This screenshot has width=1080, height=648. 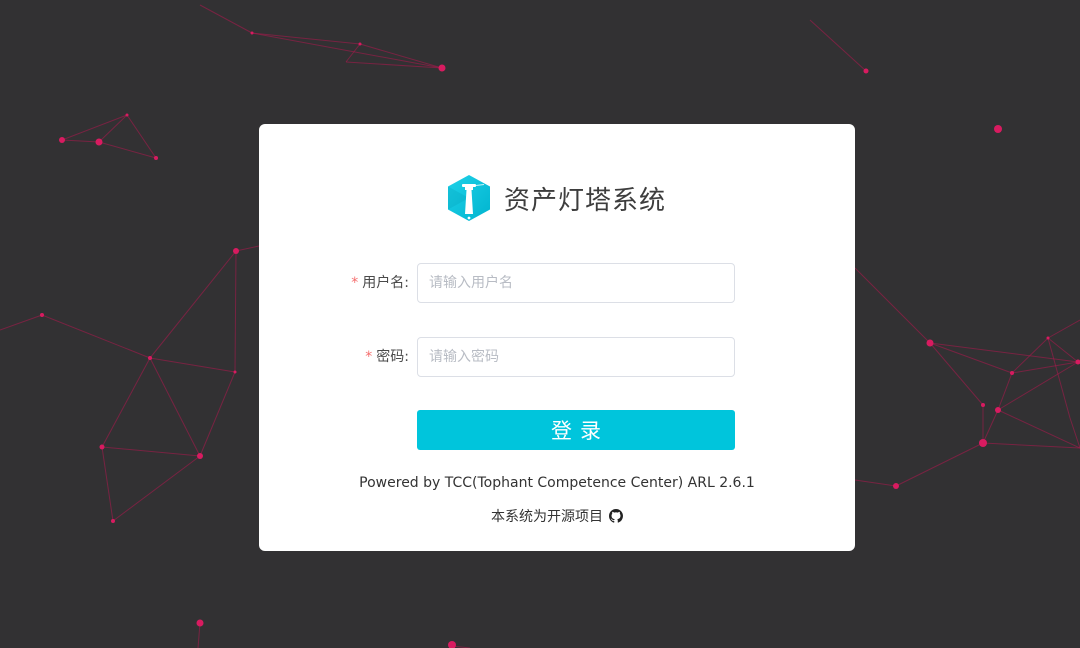 What do you see at coordinates (585, 200) in the screenshot?
I see `app-title: 资产灯塔系统` at bounding box center [585, 200].